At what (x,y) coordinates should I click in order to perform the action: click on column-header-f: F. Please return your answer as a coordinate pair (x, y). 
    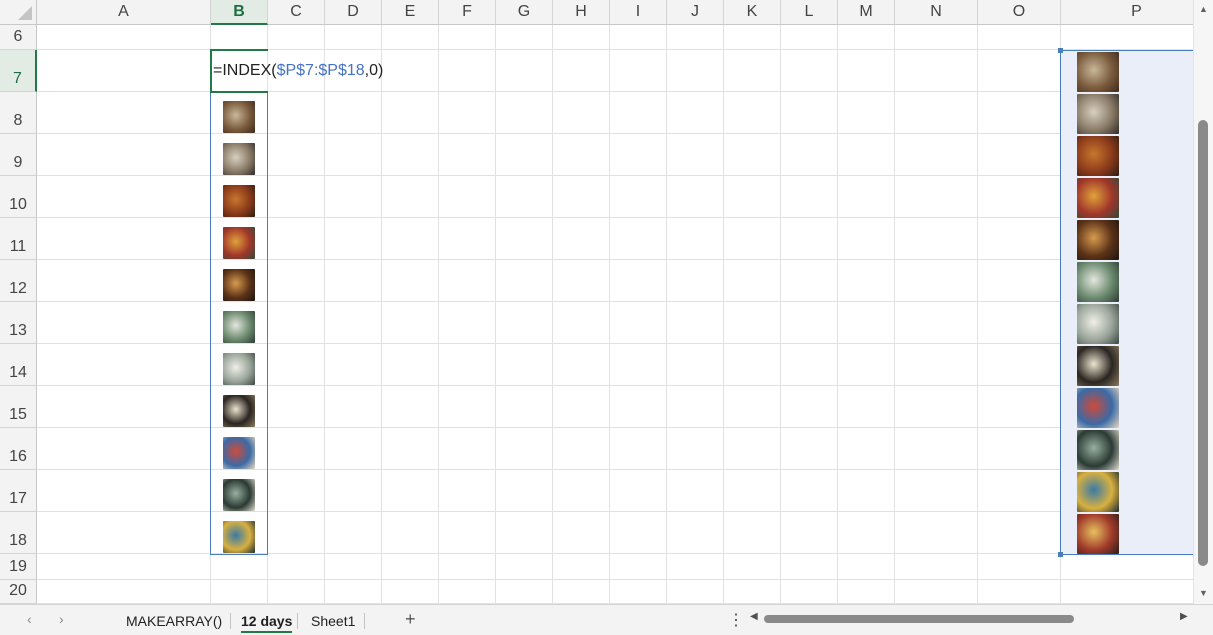
    Looking at the image, I should click on (467, 12).